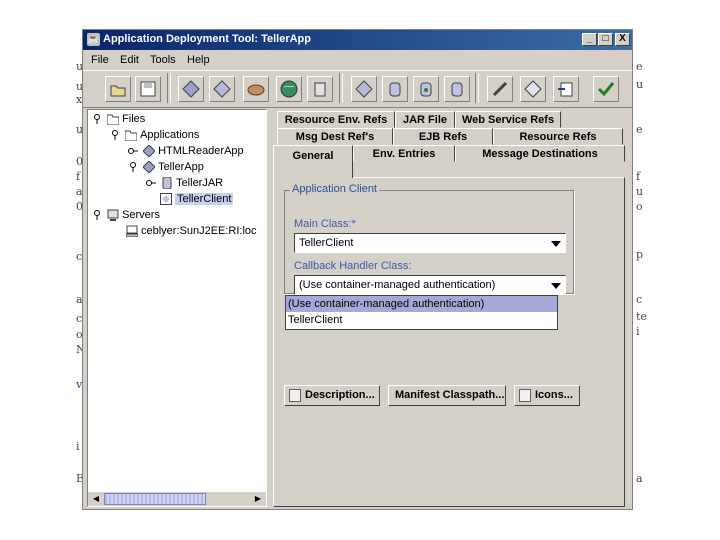 The image size is (720, 540). Describe the element at coordinates (118, 89) in the screenshot. I see `open-folder-icon` at that location.